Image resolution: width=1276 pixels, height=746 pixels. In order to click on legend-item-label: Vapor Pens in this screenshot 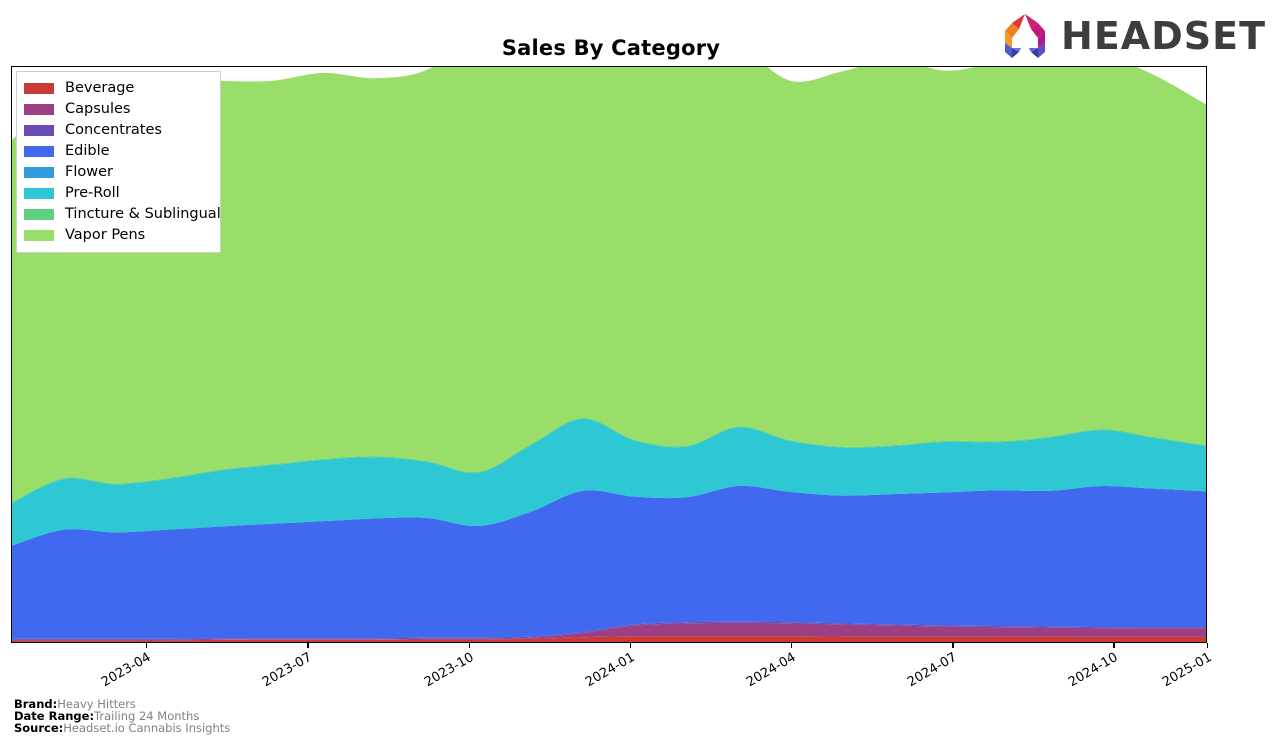, I will do `click(105, 235)`.